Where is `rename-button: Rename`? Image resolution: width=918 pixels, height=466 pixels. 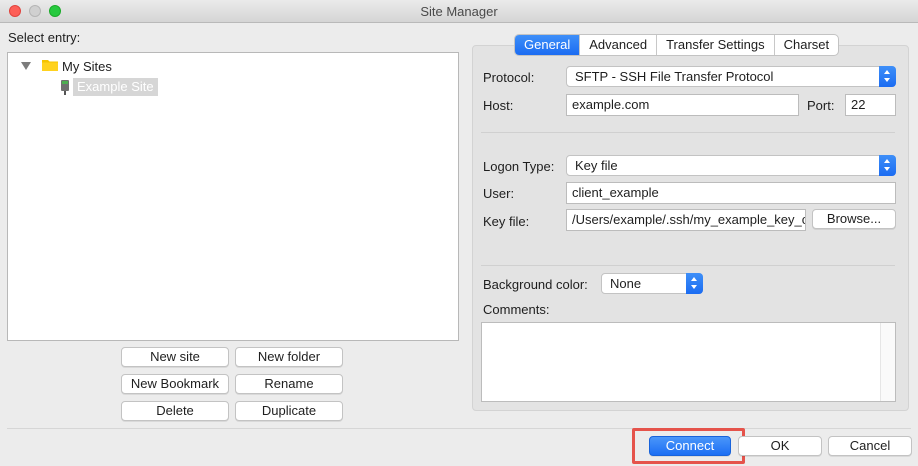
rename-button: Rename is located at coordinates (289, 384).